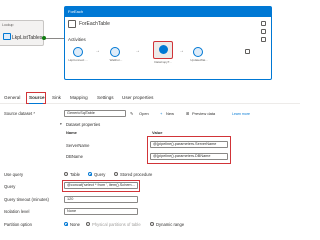 The width and height of the screenshot is (320, 240). What do you see at coordinates (81, 113) in the screenshot?
I see `source-dataset-value: GenericSqlTable` at bounding box center [81, 113].